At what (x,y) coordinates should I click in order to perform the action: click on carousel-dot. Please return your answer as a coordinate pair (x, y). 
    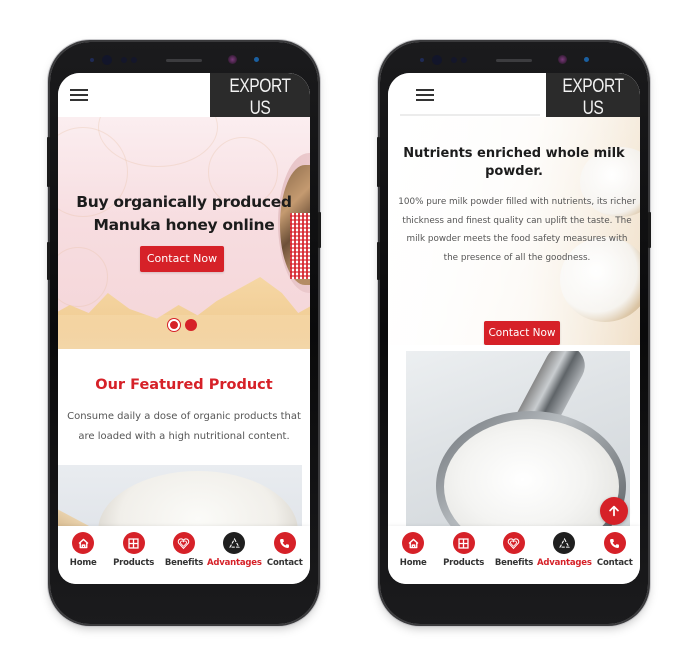
    Looking at the image, I should click on (191, 325).